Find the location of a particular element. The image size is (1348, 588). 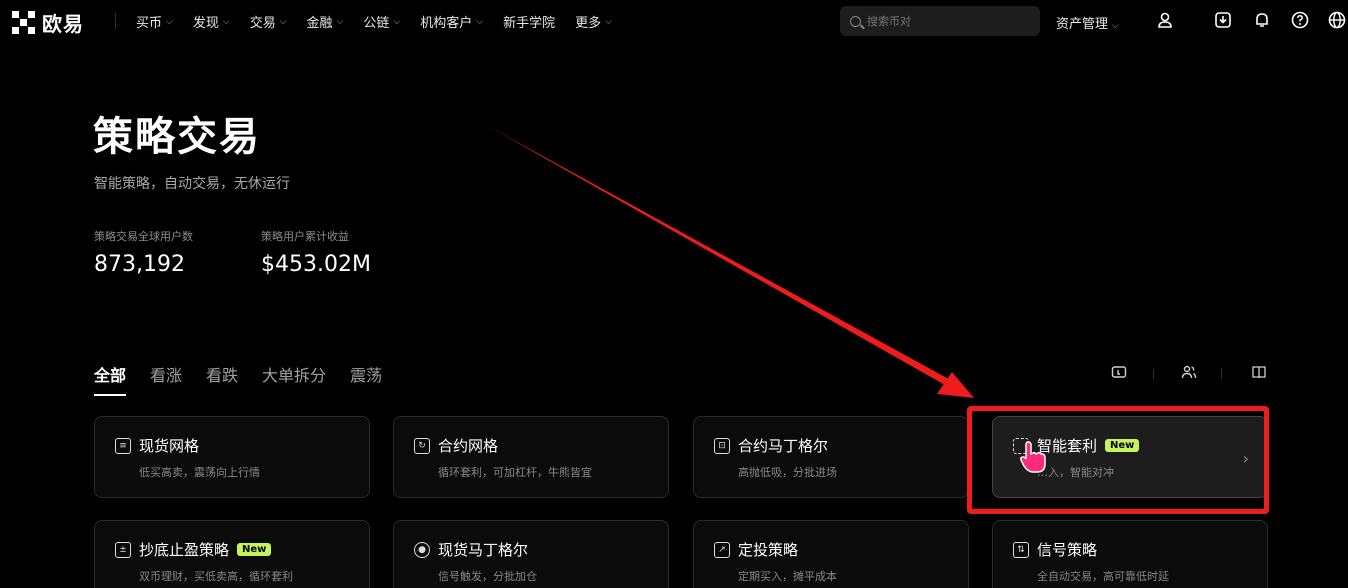

annotation-highlight-box is located at coordinates (1118, 460).